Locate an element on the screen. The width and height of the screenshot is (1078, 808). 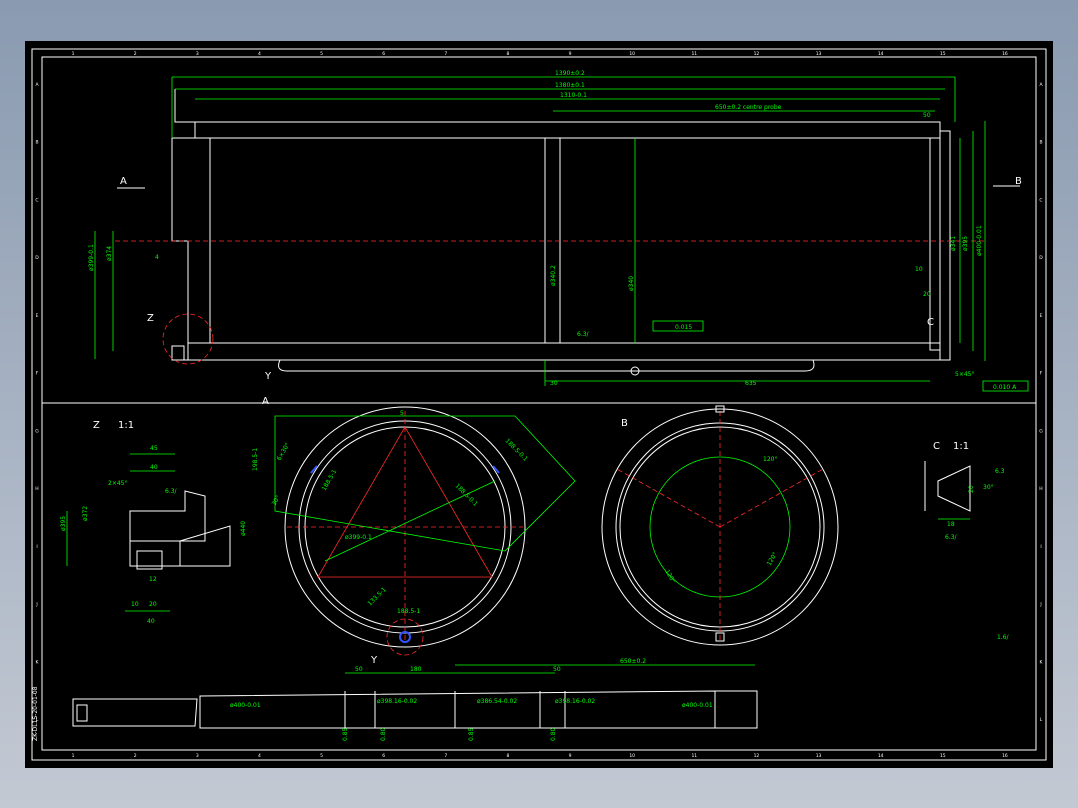
dia-text-400: ø400-0.01 is located at coordinates (979, 240).